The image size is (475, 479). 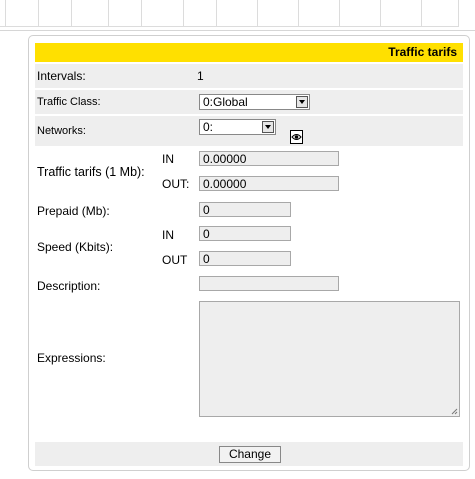 I want to click on traffic-tarifs-in-input: 0.00000, so click(x=269, y=158).